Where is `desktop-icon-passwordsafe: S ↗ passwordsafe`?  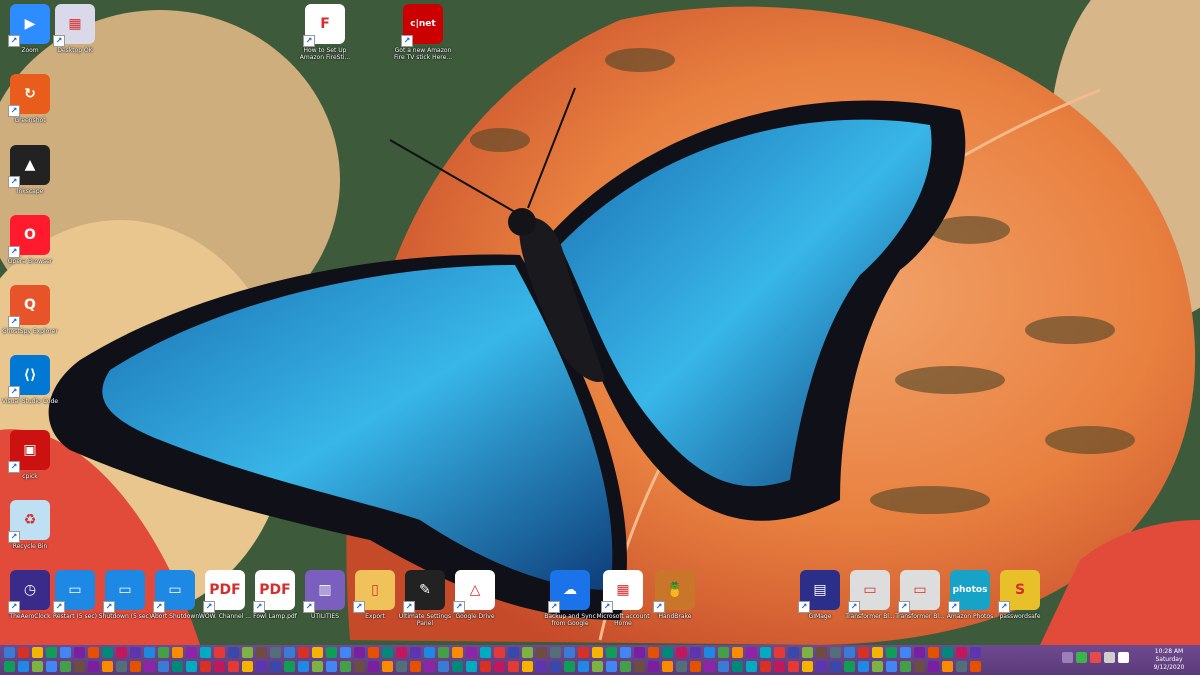
desktop-icon-passwordsafe: S ↗ passwordsafe is located at coordinates (1020, 595).